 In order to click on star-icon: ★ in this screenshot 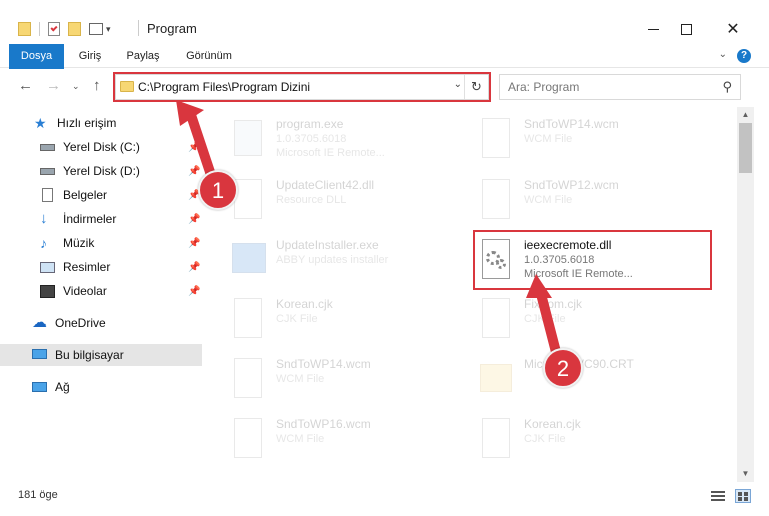, I will do `click(40, 123)`.